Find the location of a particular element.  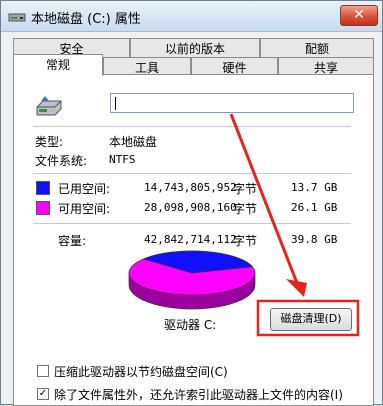

index-label: 除了文件属性外，还允许索引此驱动器上文件的内容(I) is located at coordinates (198, 395).